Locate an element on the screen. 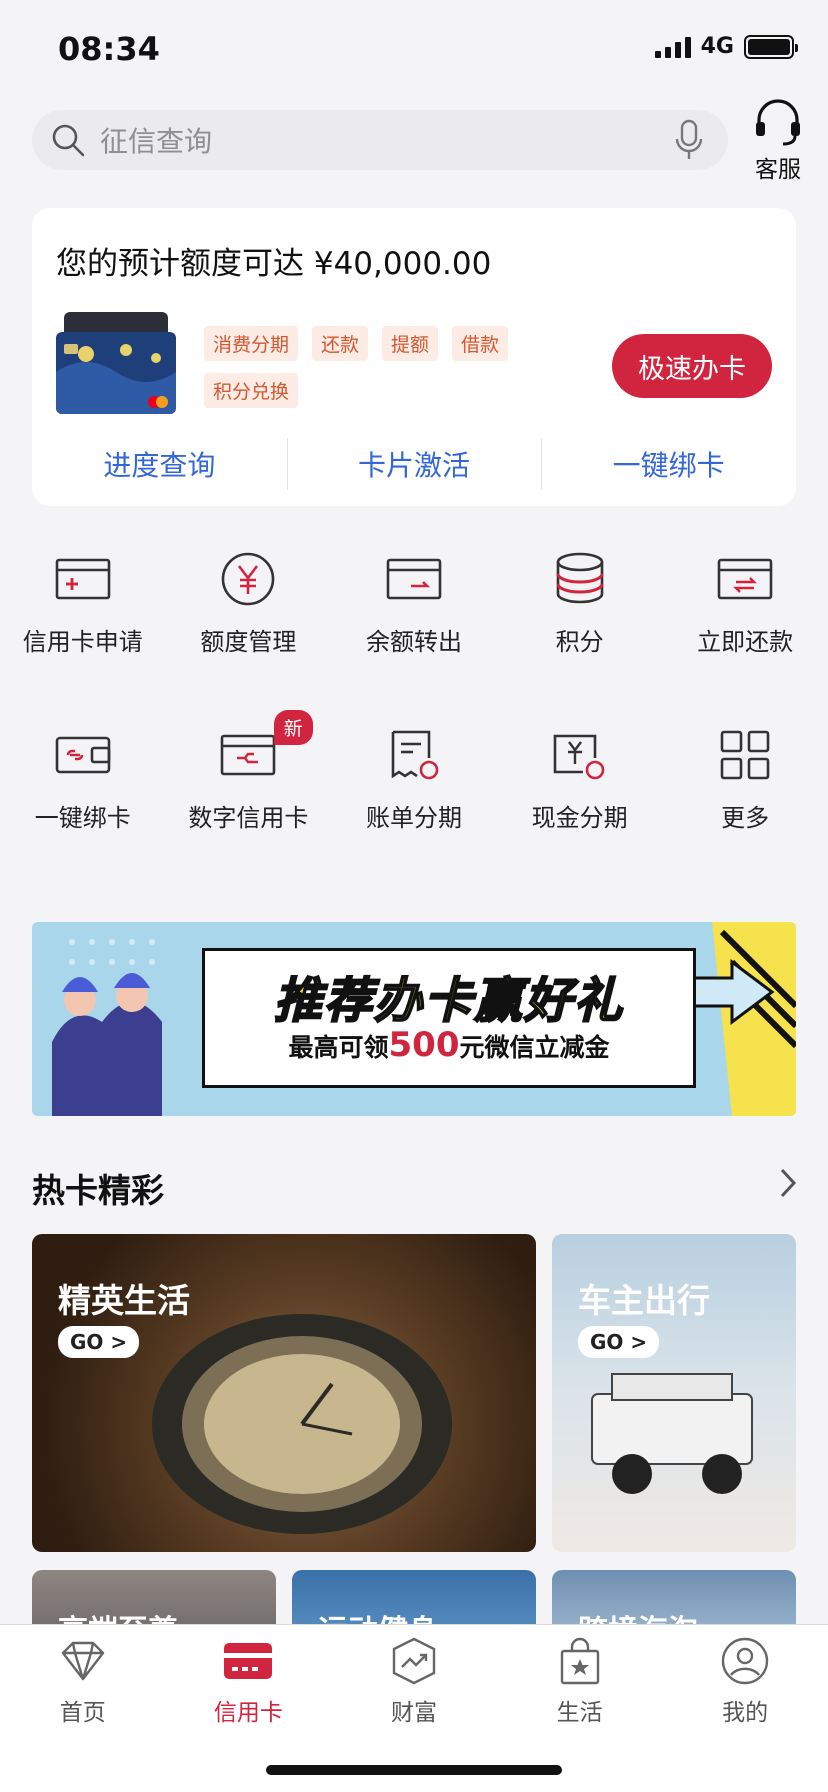 This screenshot has width=828, height=1792. grid-item-balance-transfer: 余额转出 is located at coordinates (414, 636).